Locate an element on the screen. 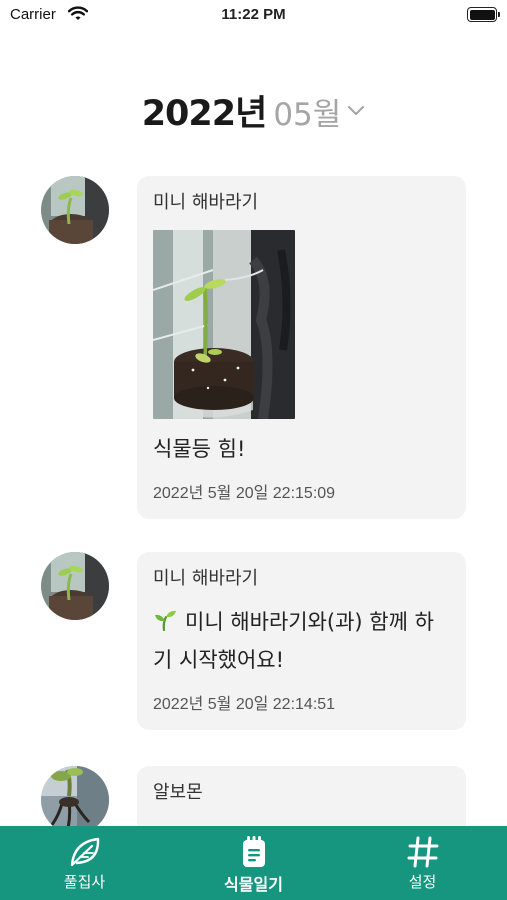 This screenshot has width=507, height=900. year-label: 2022년 is located at coordinates (204, 114).